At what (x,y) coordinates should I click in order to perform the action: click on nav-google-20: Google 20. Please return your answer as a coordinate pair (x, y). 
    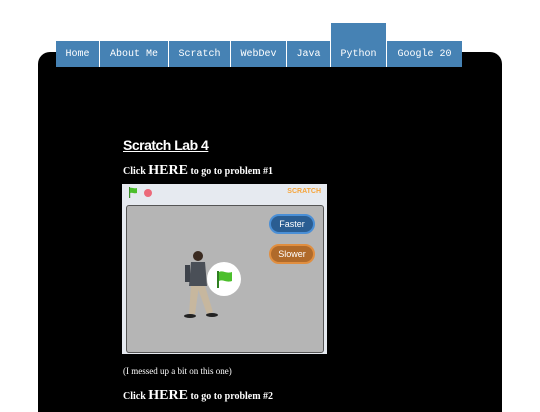
    Looking at the image, I should click on (424, 54).